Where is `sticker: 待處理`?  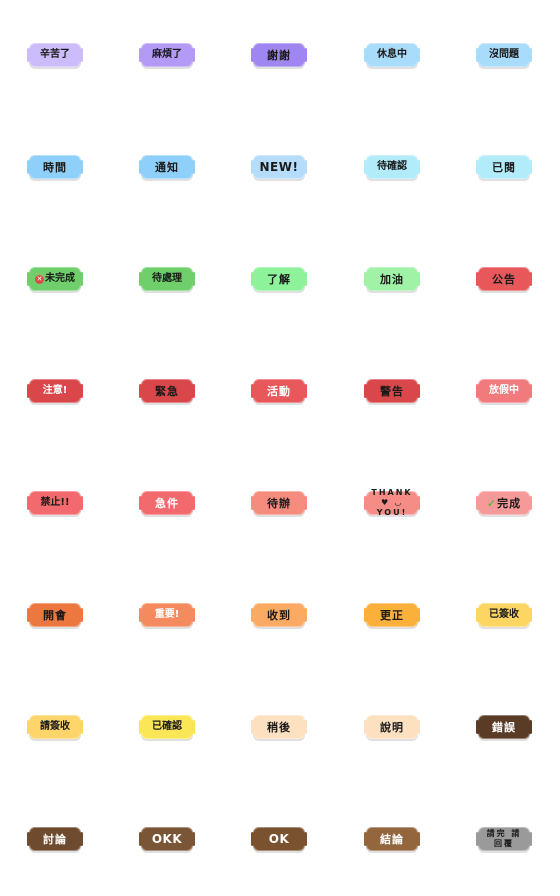 sticker: 待處理 is located at coordinates (167, 279).